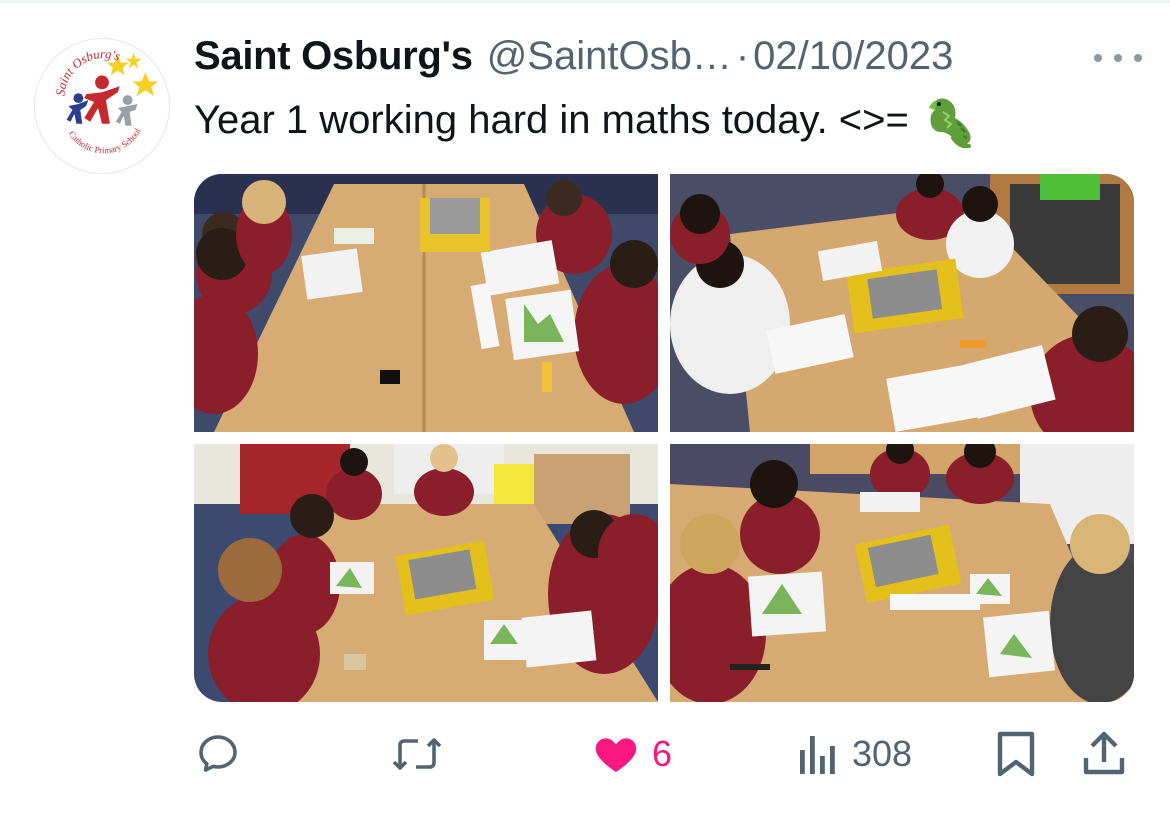  What do you see at coordinates (817, 755) in the screenshot?
I see `views-icon` at bounding box center [817, 755].